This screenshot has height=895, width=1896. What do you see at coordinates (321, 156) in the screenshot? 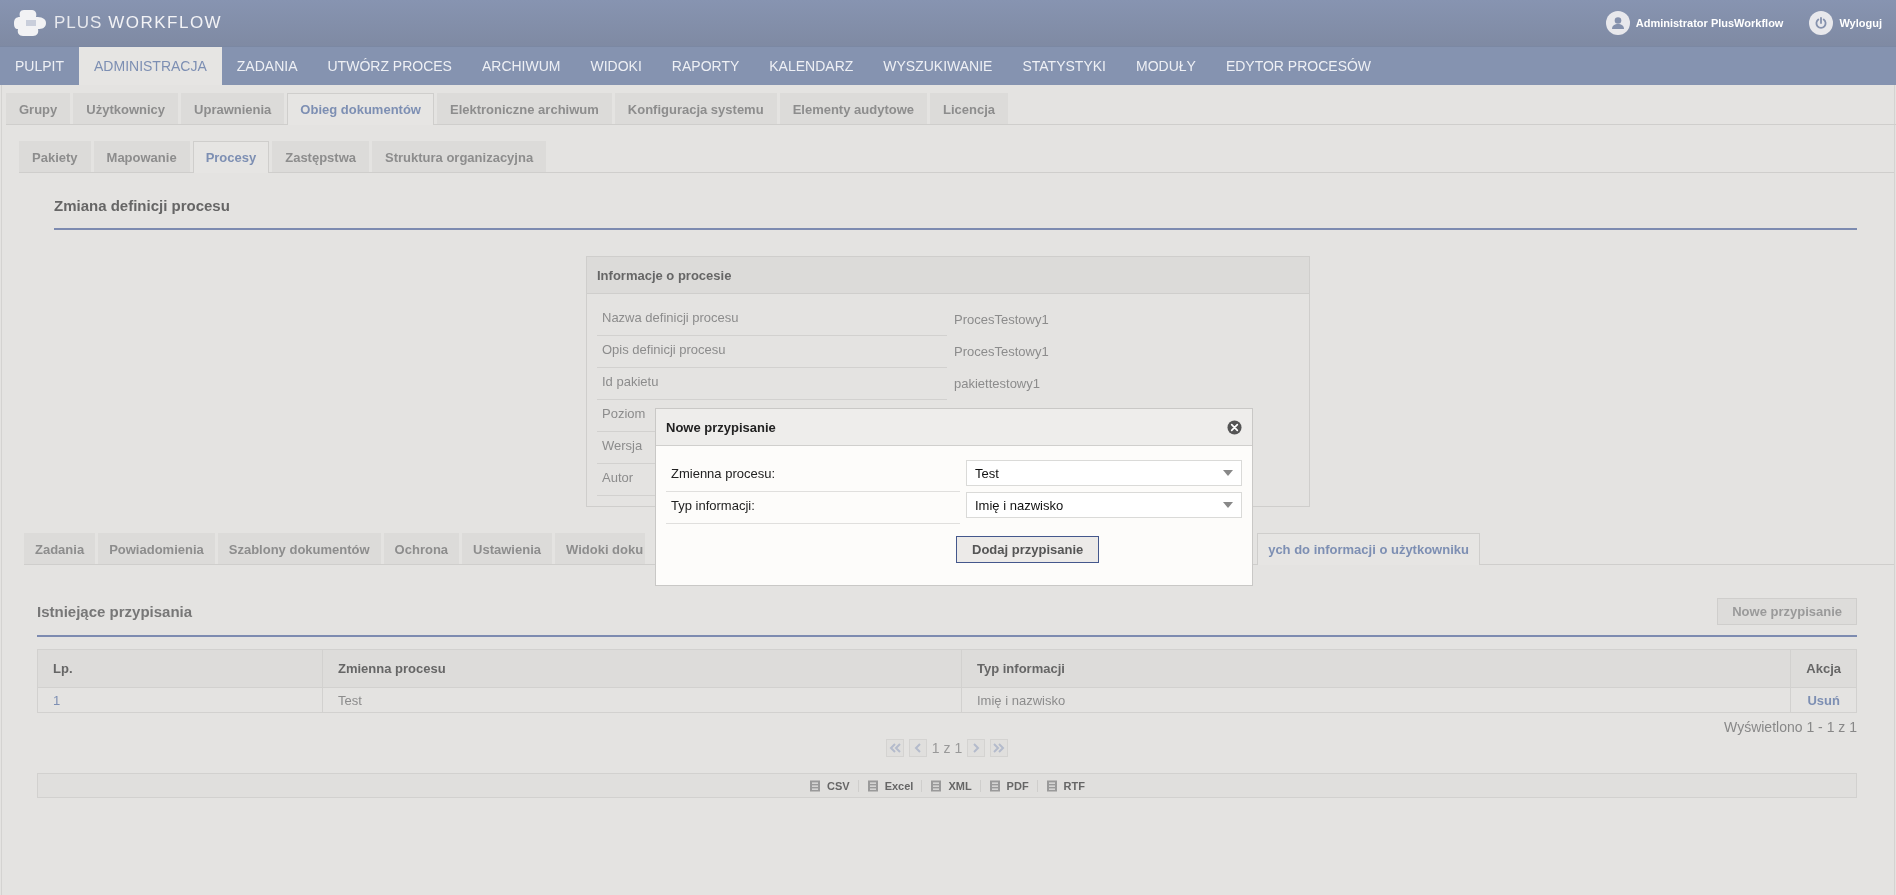
I see `tab: Zastępstwa` at bounding box center [321, 156].